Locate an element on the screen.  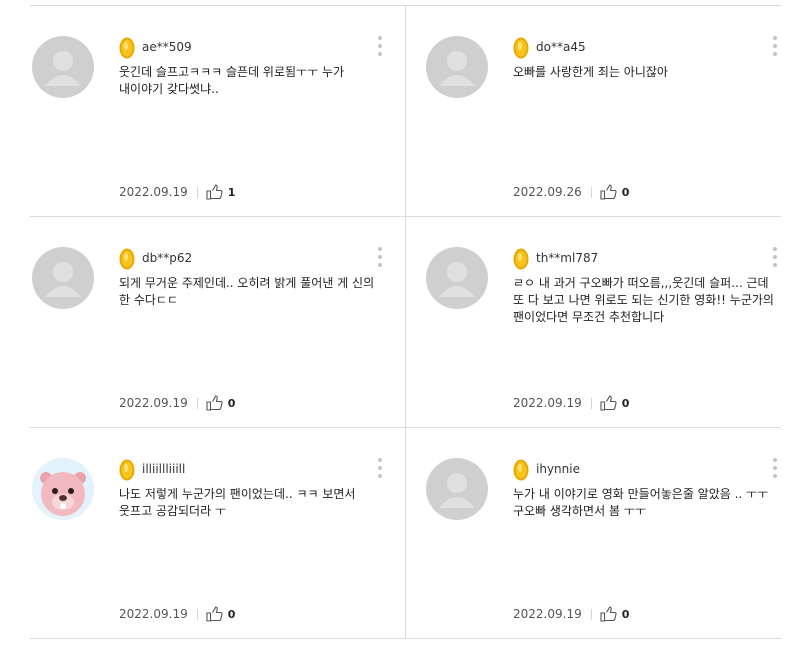
nickname: ihynnie is located at coordinates (558, 469).